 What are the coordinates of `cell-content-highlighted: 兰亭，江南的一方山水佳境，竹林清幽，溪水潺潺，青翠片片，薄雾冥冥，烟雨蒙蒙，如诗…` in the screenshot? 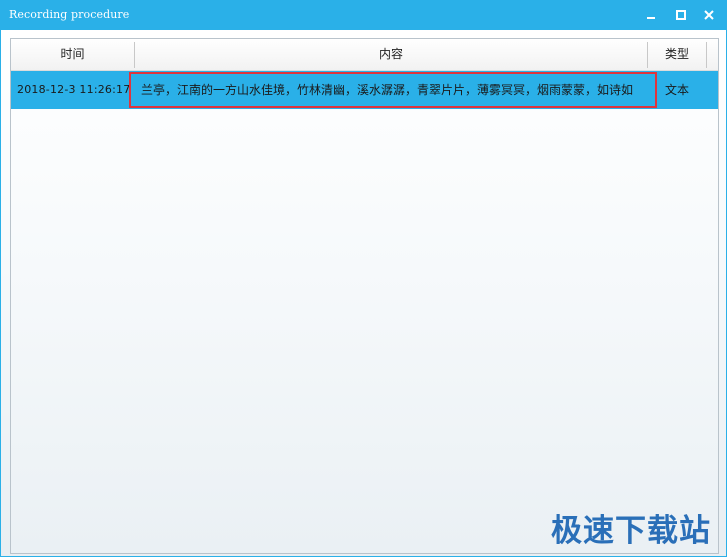 It's located at (393, 90).